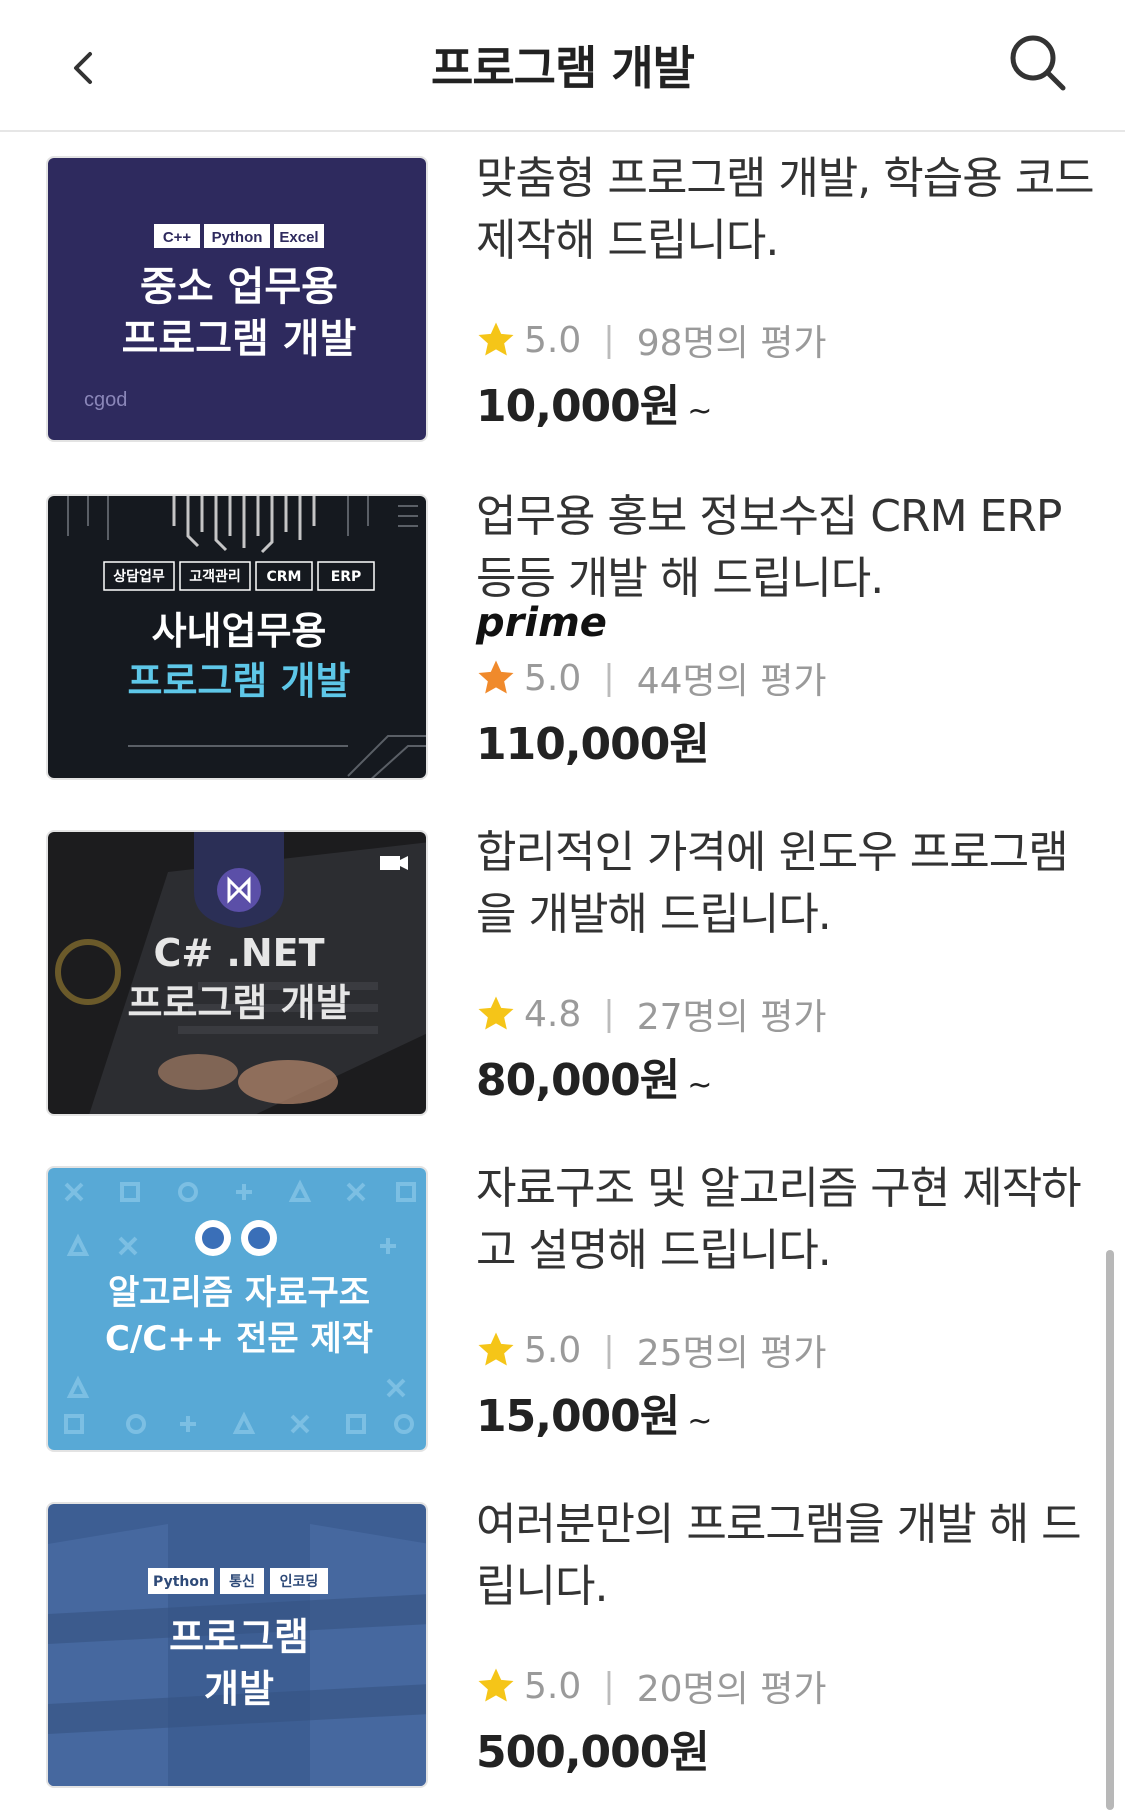  What do you see at coordinates (553, 1014) in the screenshot?
I see `rating-value: 4.8` at bounding box center [553, 1014].